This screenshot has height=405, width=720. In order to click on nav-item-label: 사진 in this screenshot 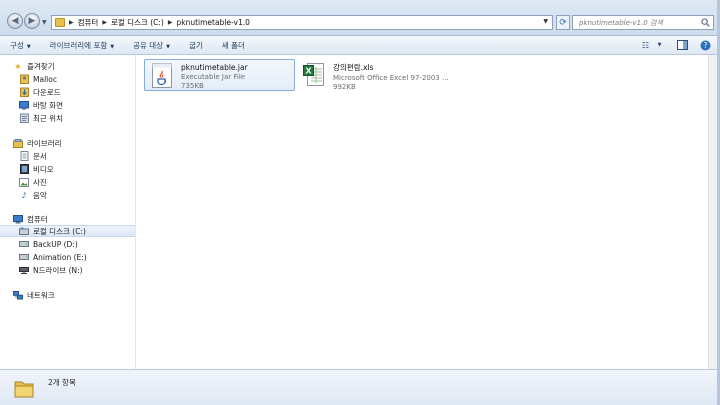, I will do `click(40, 182)`.